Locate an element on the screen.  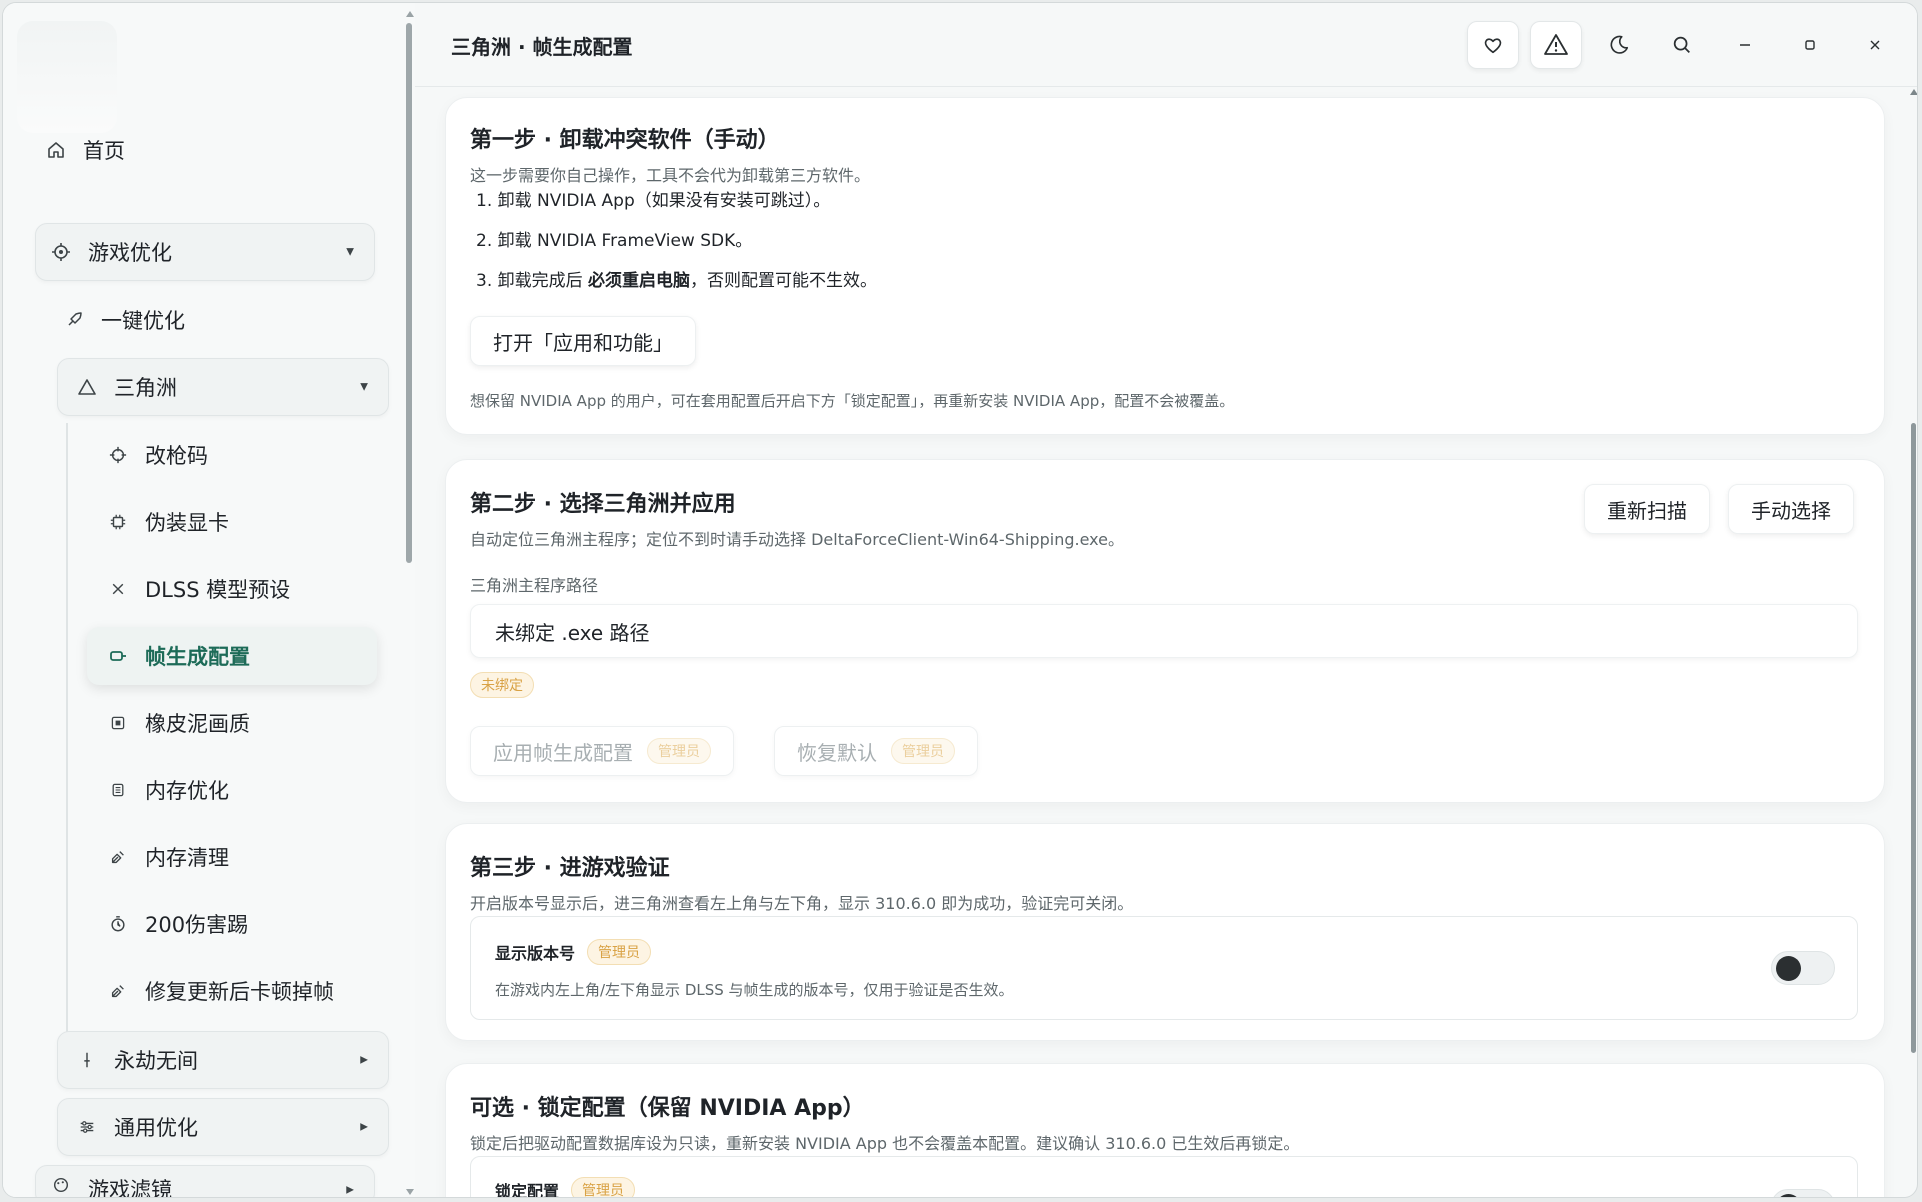
sidebar-item-label: 帧生成配置 is located at coordinates (197, 657).